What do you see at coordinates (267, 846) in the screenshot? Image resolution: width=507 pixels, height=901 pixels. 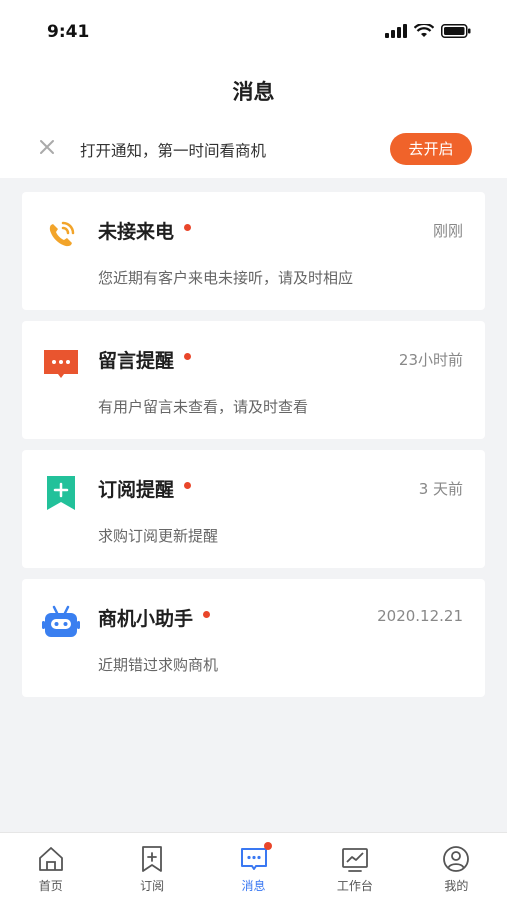 I see `unread-badge` at bounding box center [267, 846].